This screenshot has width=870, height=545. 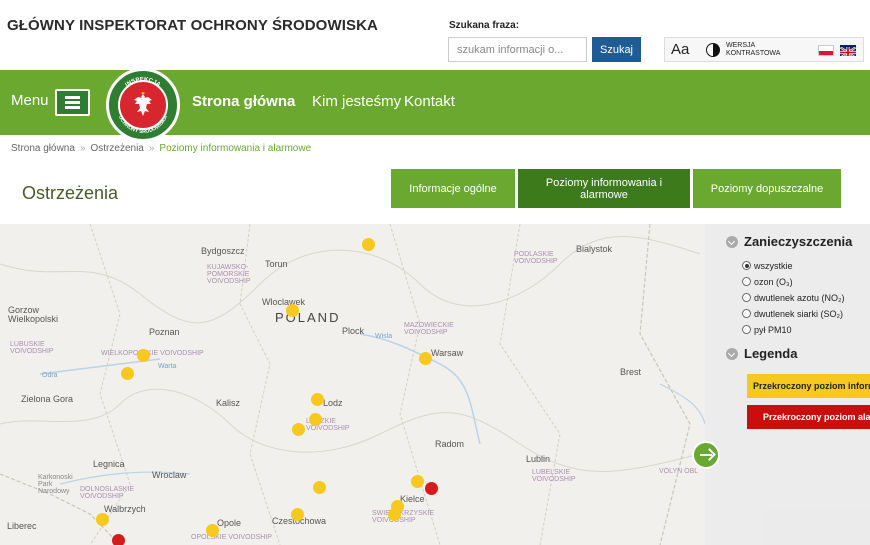 I want to click on nav-about-link: Kim jesteśmy, so click(x=356, y=101).